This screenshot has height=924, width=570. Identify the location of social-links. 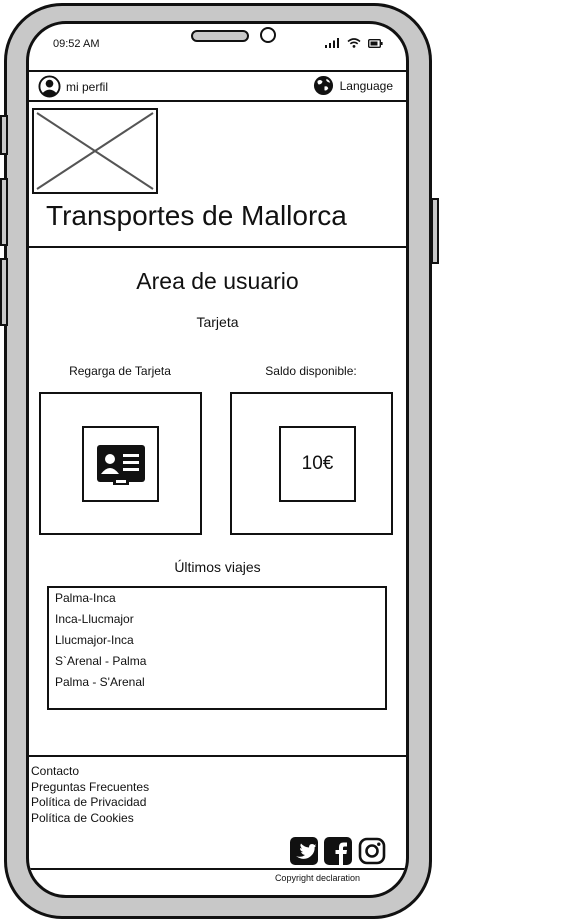
(338, 851).